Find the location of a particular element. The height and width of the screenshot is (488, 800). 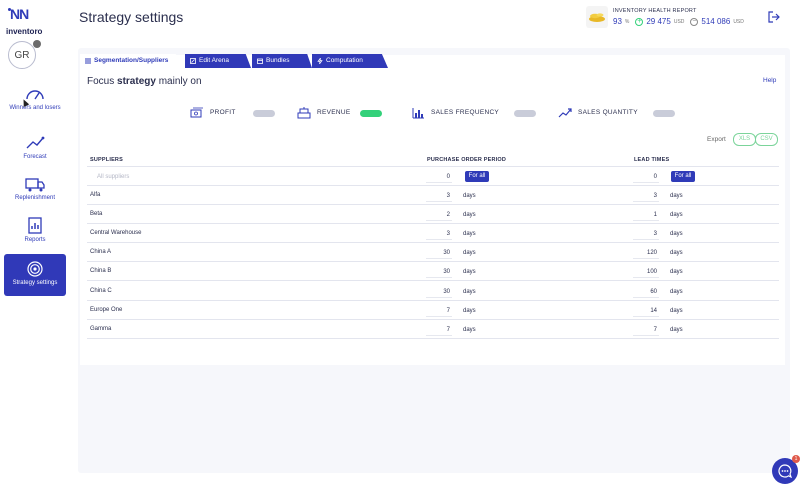

export-csv-button: CSV is located at coordinates (766, 139).